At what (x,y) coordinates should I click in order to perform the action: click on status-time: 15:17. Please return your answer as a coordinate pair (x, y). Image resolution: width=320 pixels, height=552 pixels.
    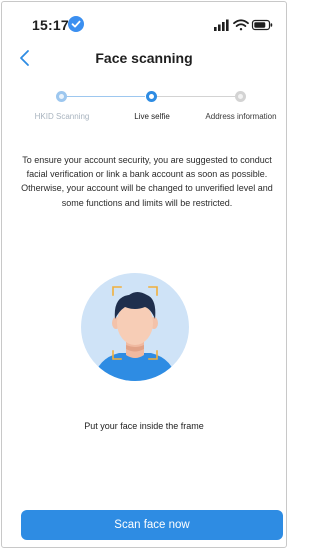
    Looking at the image, I should click on (50, 25).